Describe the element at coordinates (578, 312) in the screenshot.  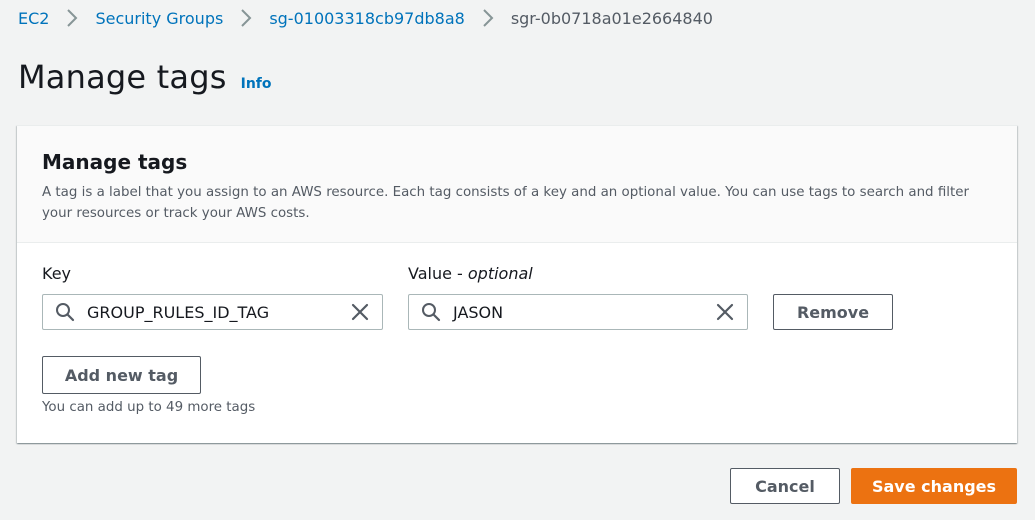
I see `tag-value-input: JASON` at that location.